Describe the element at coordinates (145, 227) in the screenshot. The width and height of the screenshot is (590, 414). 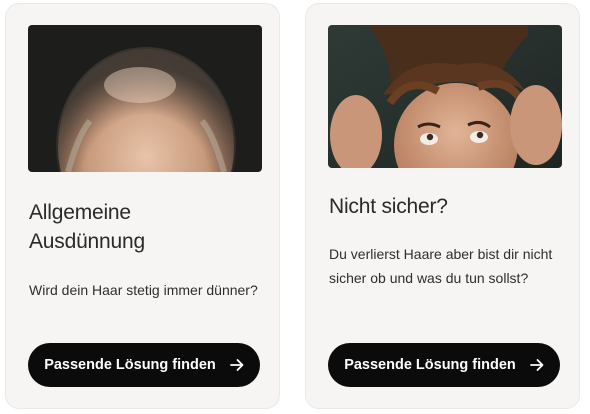
I see `card-title: Allgemeine Ausdünnung` at that location.